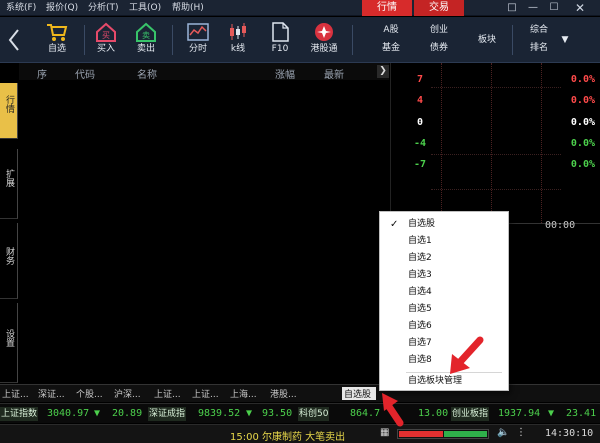 This screenshot has width=600, height=443. Describe the element at coordinates (285, 73) in the screenshot. I see `column-change: 涨幅` at that location.